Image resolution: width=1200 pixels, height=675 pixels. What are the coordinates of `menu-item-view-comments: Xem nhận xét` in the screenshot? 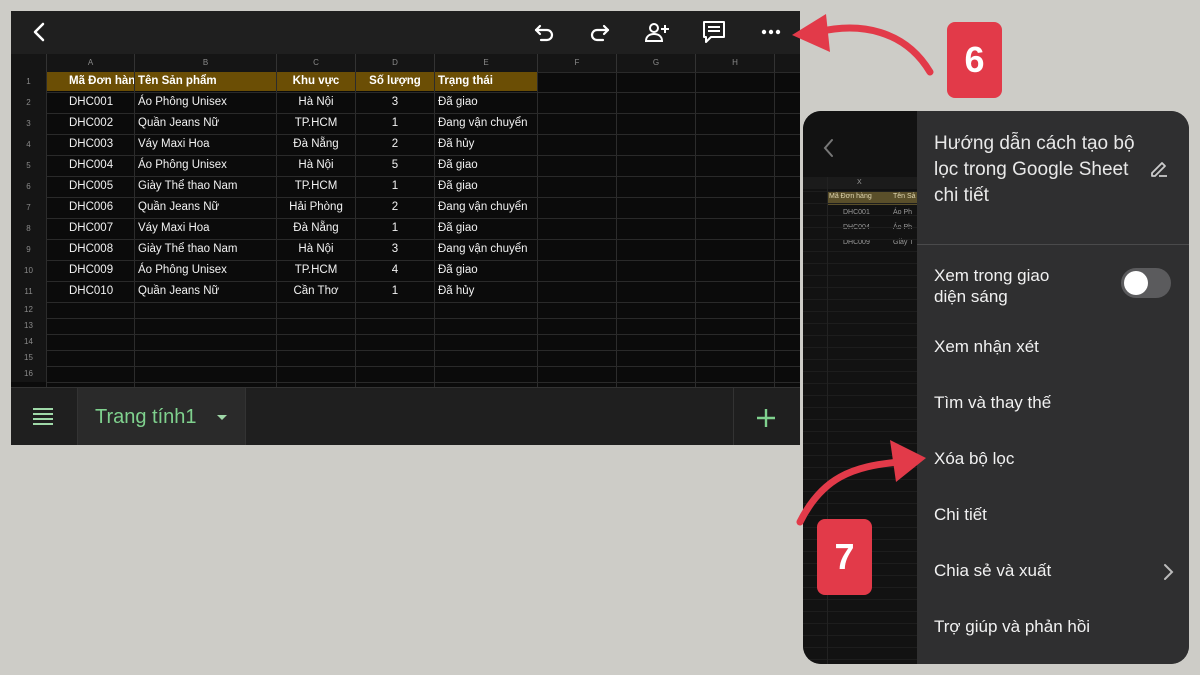 It's located at (986, 347).